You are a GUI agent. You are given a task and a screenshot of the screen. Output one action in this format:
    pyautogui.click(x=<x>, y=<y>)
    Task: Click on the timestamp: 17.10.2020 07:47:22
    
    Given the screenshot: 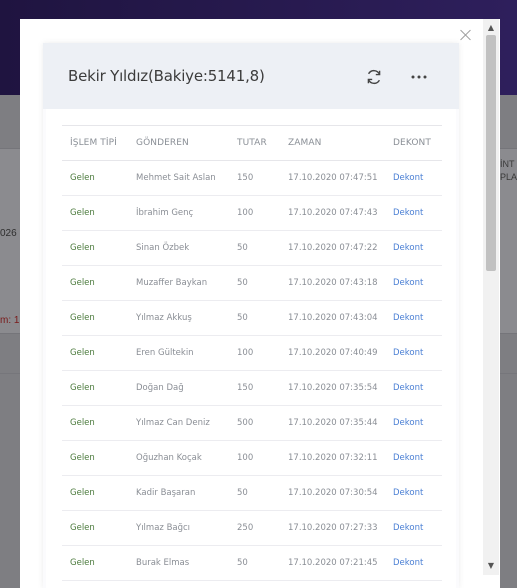 What is the action you would take?
    pyautogui.click(x=333, y=248)
    